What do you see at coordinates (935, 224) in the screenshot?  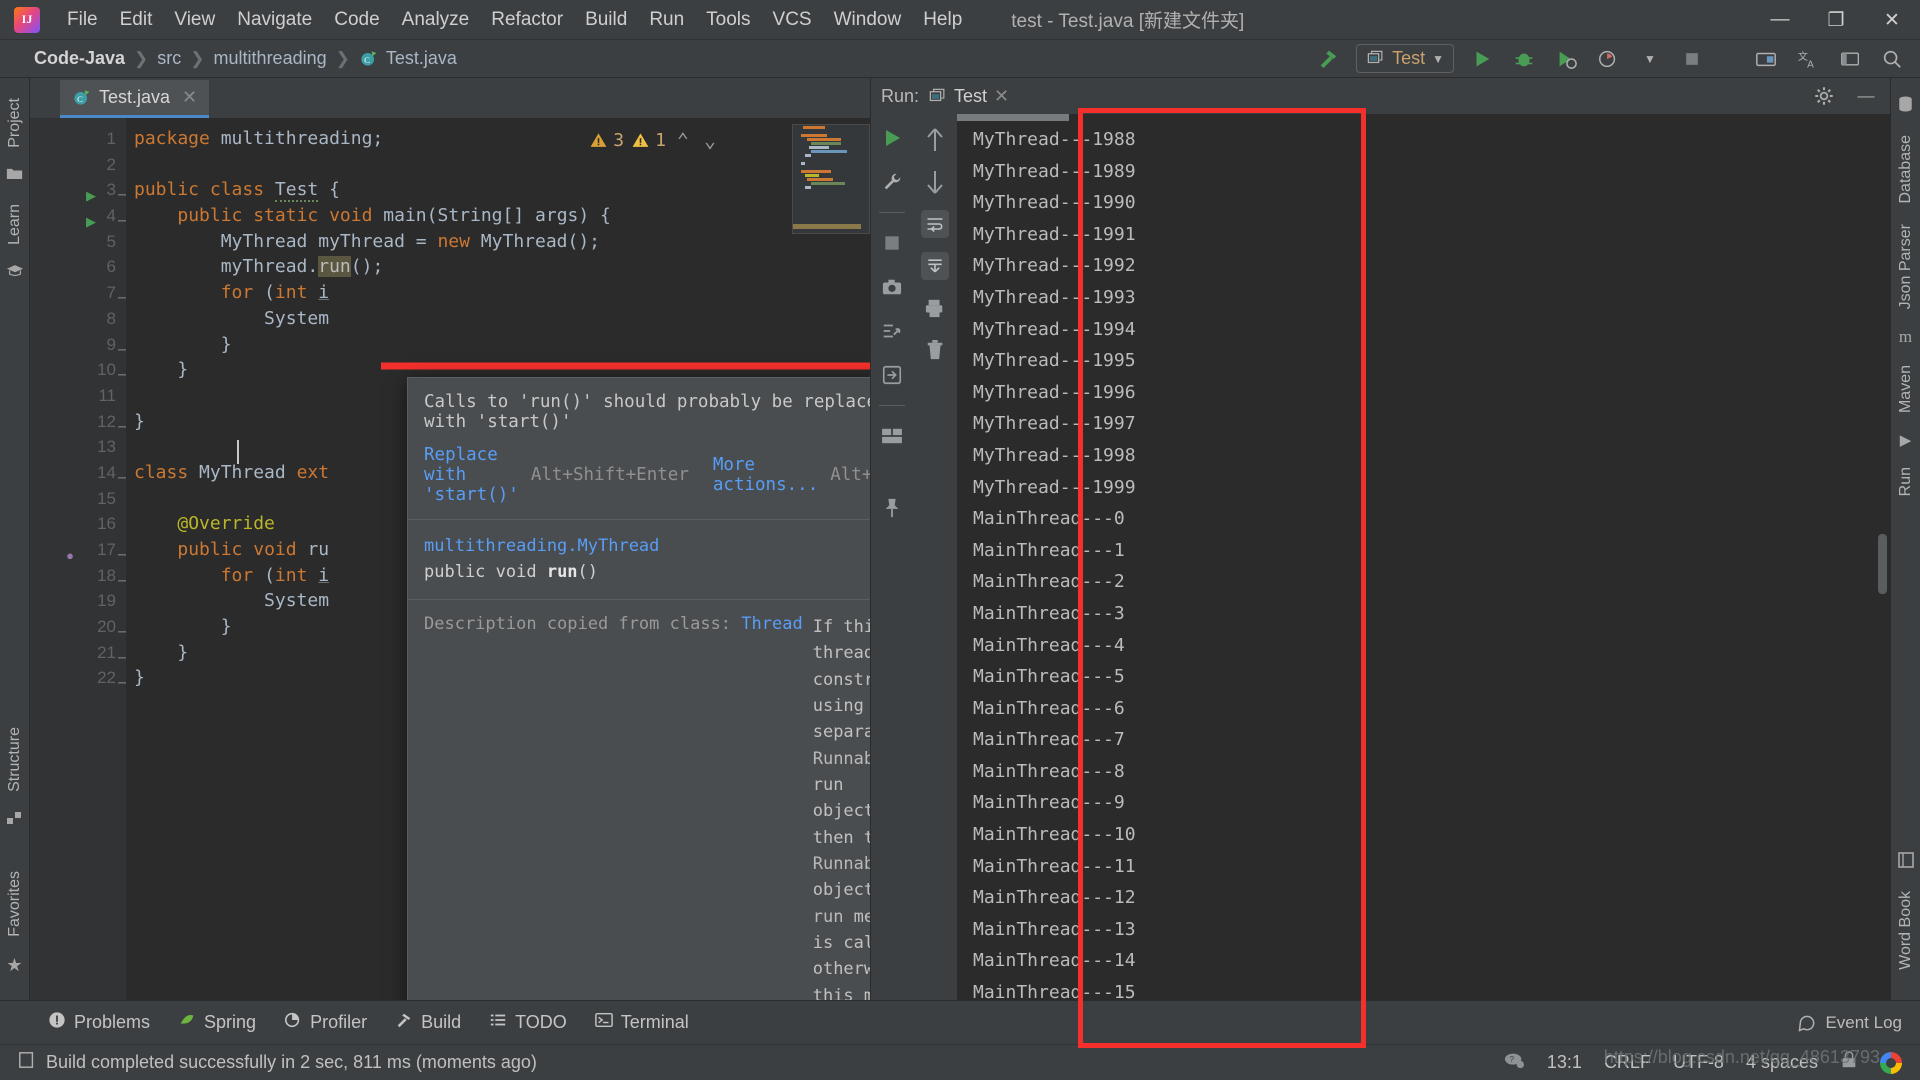 I see `soft-wrap-icon` at bounding box center [935, 224].